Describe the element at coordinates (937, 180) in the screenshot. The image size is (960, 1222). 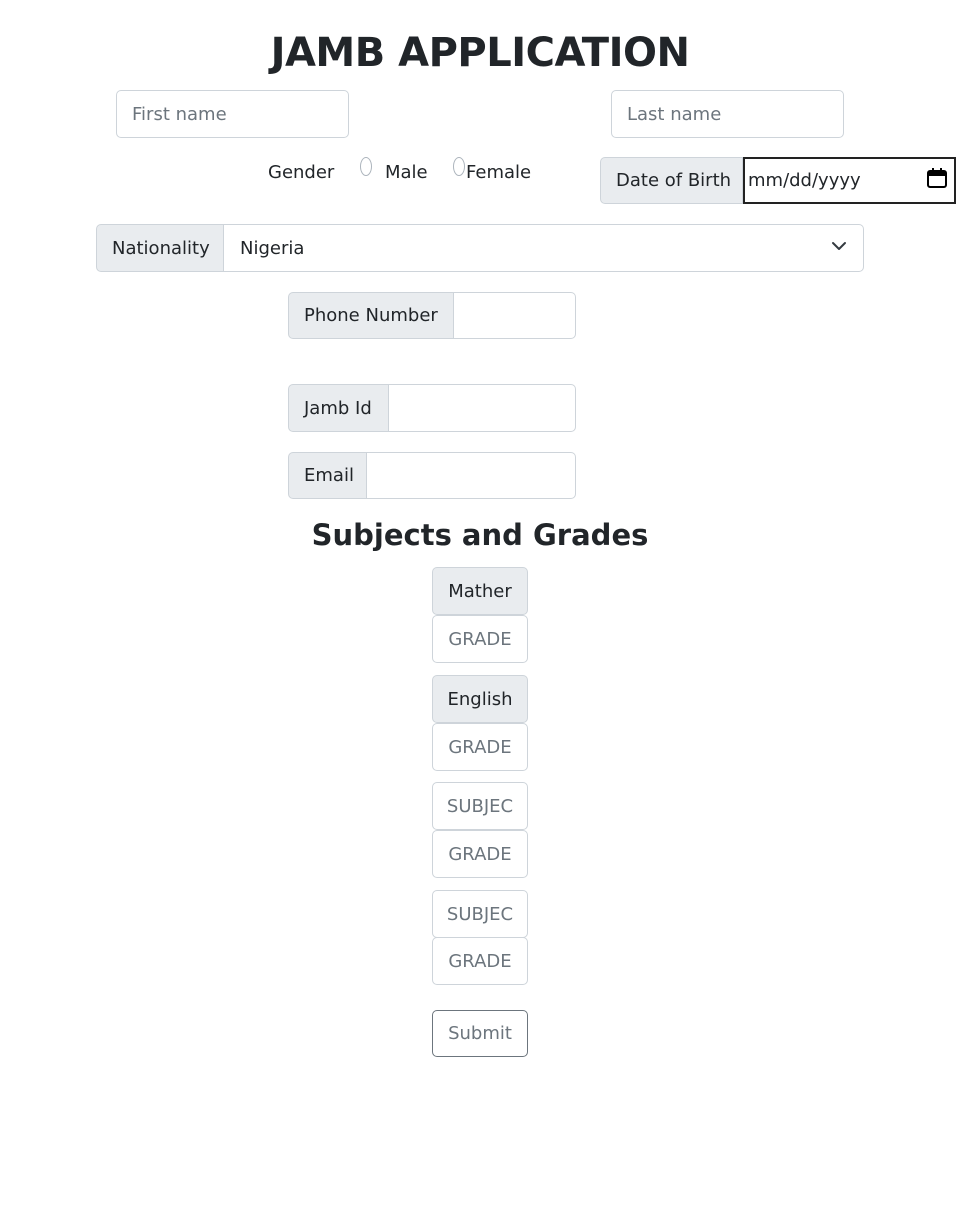
I see `calendar-icon` at that location.